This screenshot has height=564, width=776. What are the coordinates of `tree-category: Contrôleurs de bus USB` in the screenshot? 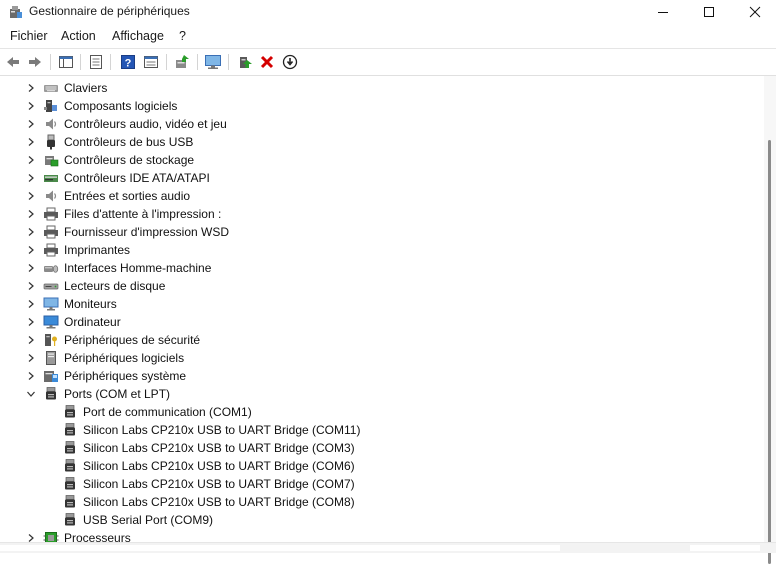 It's located at (380, 142).